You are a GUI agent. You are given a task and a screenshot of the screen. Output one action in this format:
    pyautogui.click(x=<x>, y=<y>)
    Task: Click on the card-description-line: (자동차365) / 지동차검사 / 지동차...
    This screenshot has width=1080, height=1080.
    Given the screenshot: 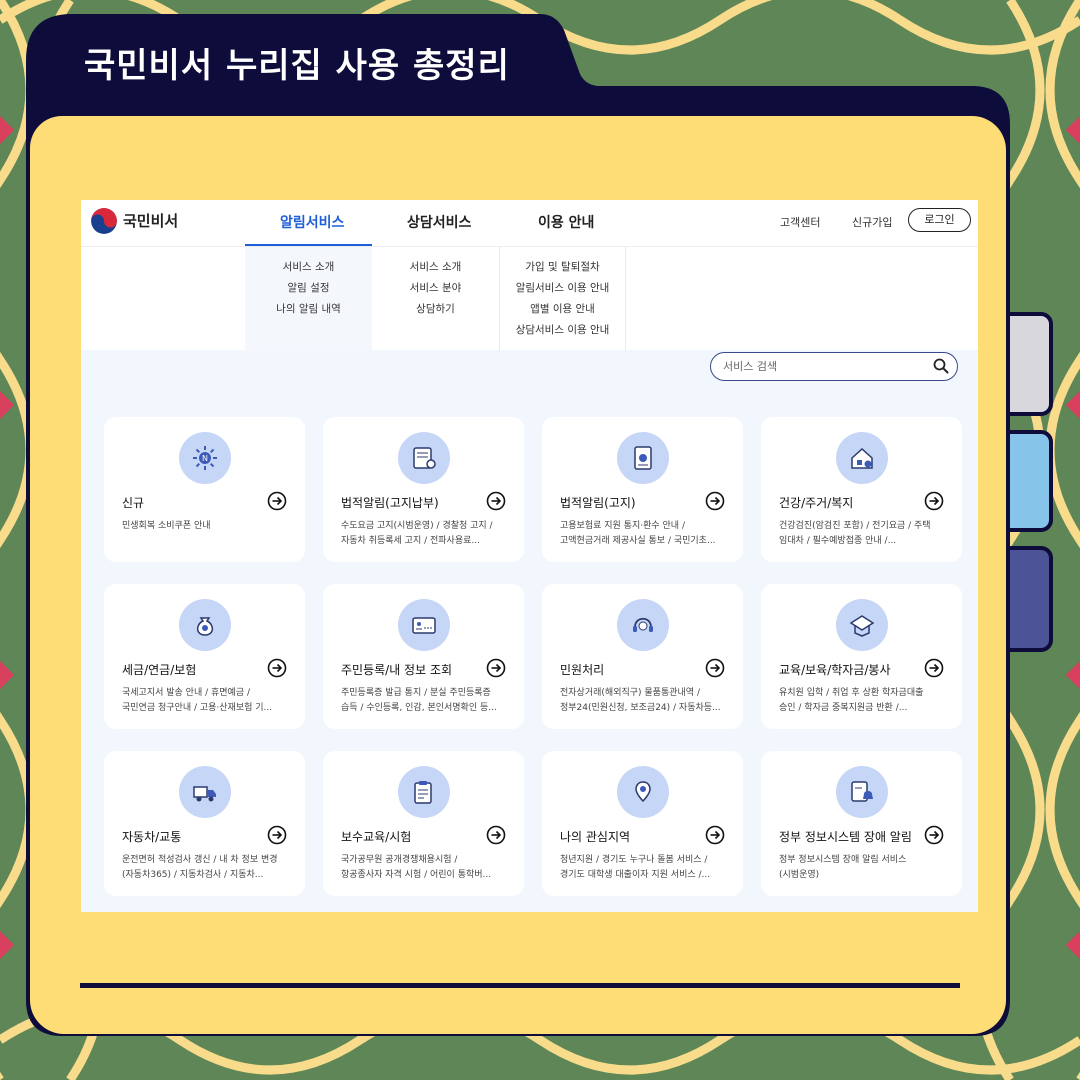 What is the action you would take?
    pyautogui.click(x=193, y=875)
    